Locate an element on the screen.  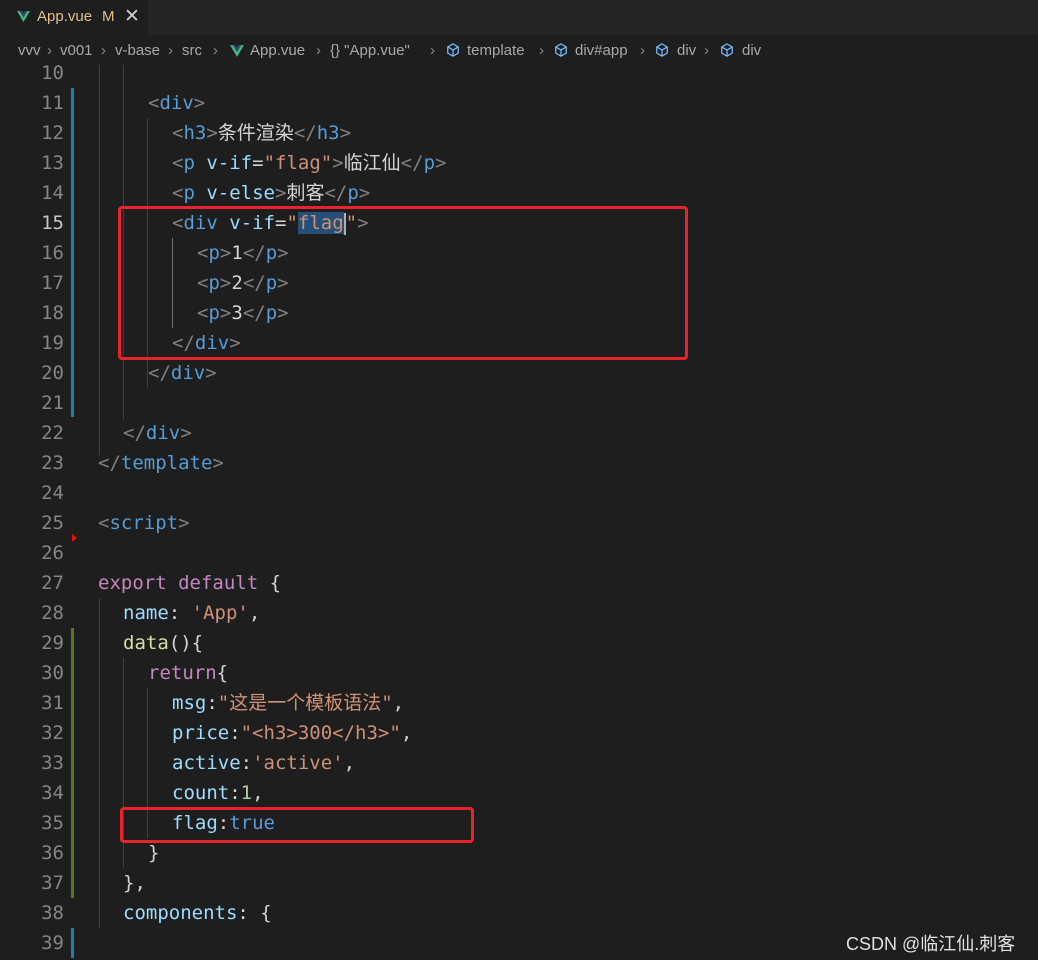
code-line: 12 <h3>条件渲染</h3> is located at coordinates (519, 133).